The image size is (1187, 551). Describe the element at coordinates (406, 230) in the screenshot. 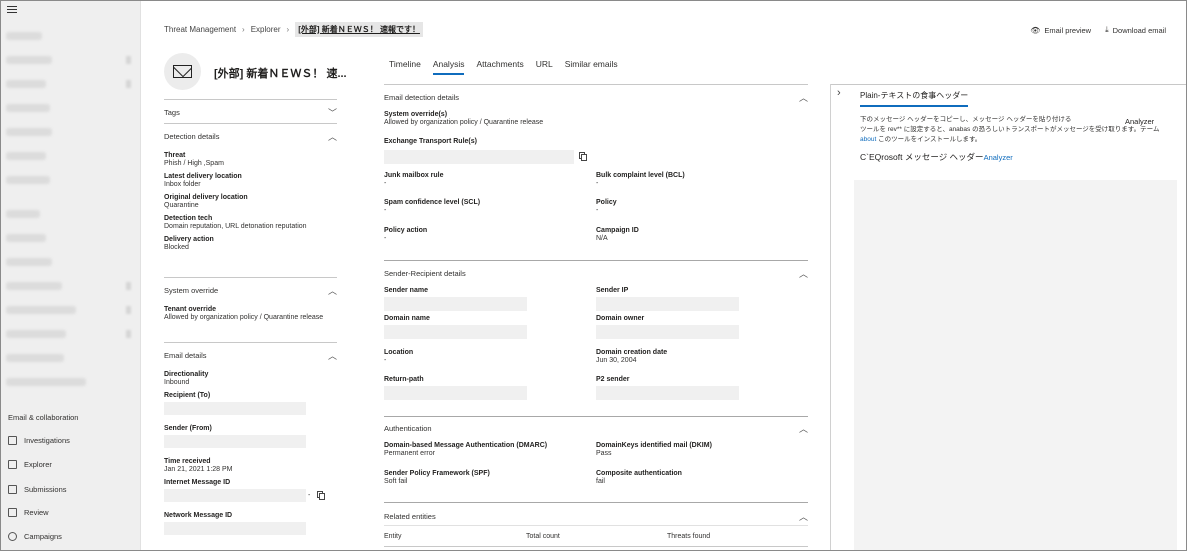

I see `field-label: Policy action` at that location.